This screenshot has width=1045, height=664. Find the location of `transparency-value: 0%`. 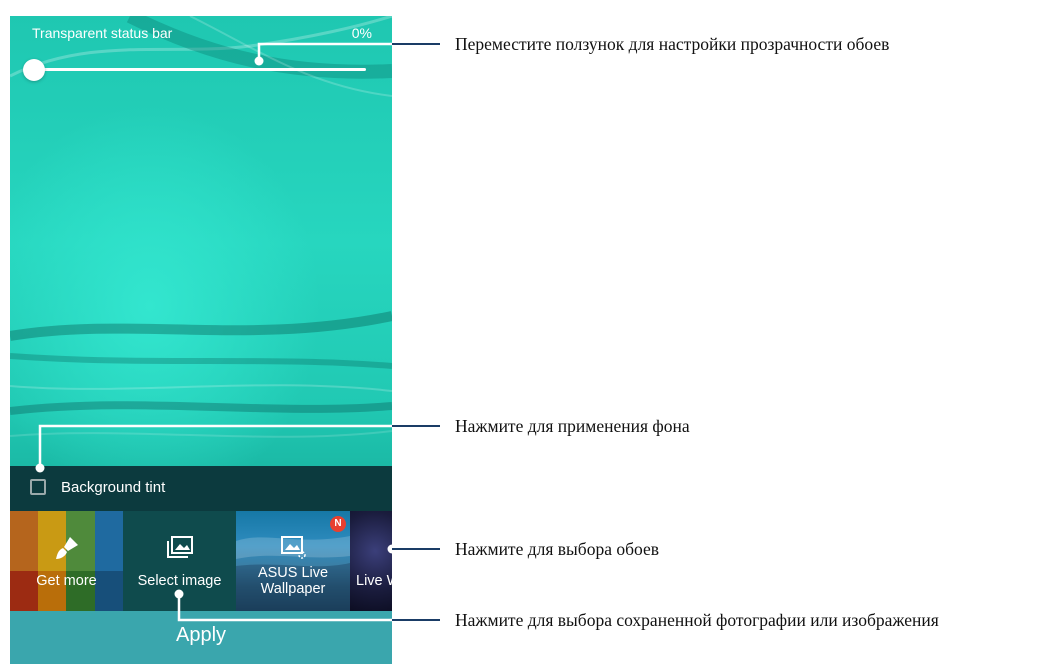

transparency-value: 0% is located at coordinates (361, 33).